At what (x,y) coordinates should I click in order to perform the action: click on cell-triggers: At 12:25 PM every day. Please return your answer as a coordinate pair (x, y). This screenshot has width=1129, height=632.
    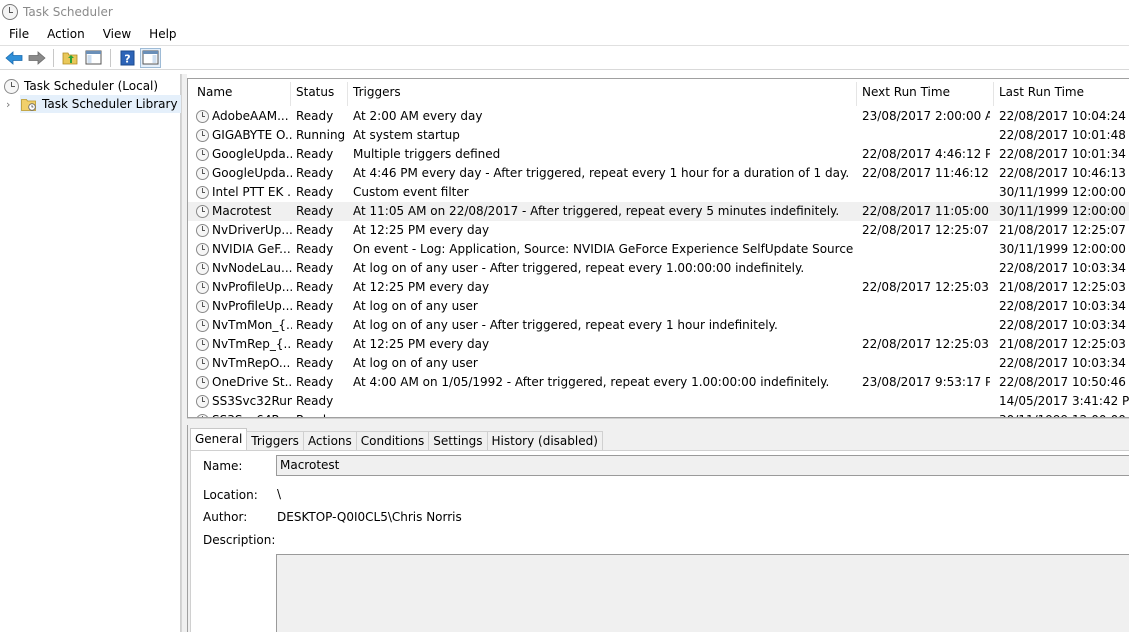
    Looking at the image, I should click on (421, 287).